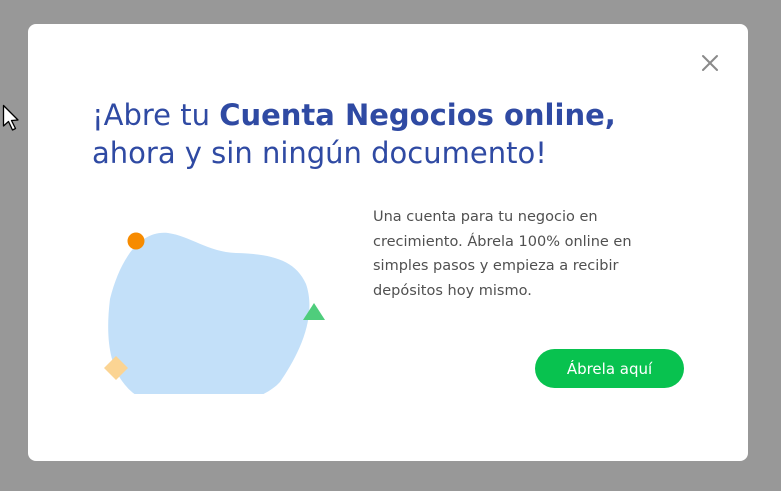 The image size is (781, 491). I want to click on orange-dot-icon, so click(136, 241).